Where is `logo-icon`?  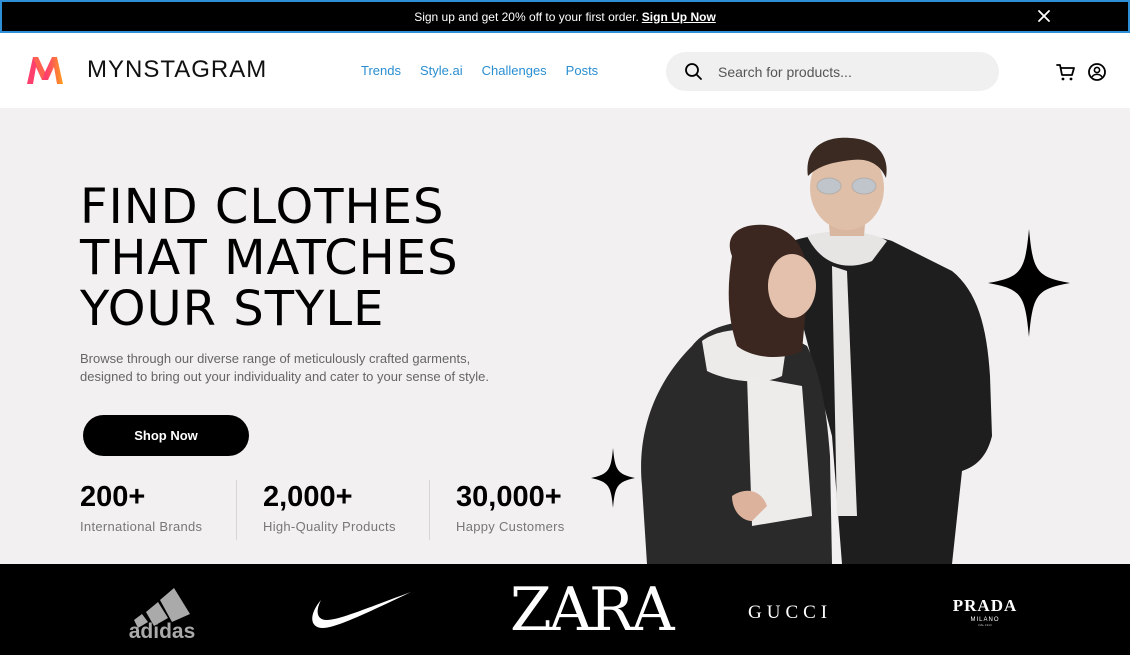
logo-icon is located at coordinates (45, 70).